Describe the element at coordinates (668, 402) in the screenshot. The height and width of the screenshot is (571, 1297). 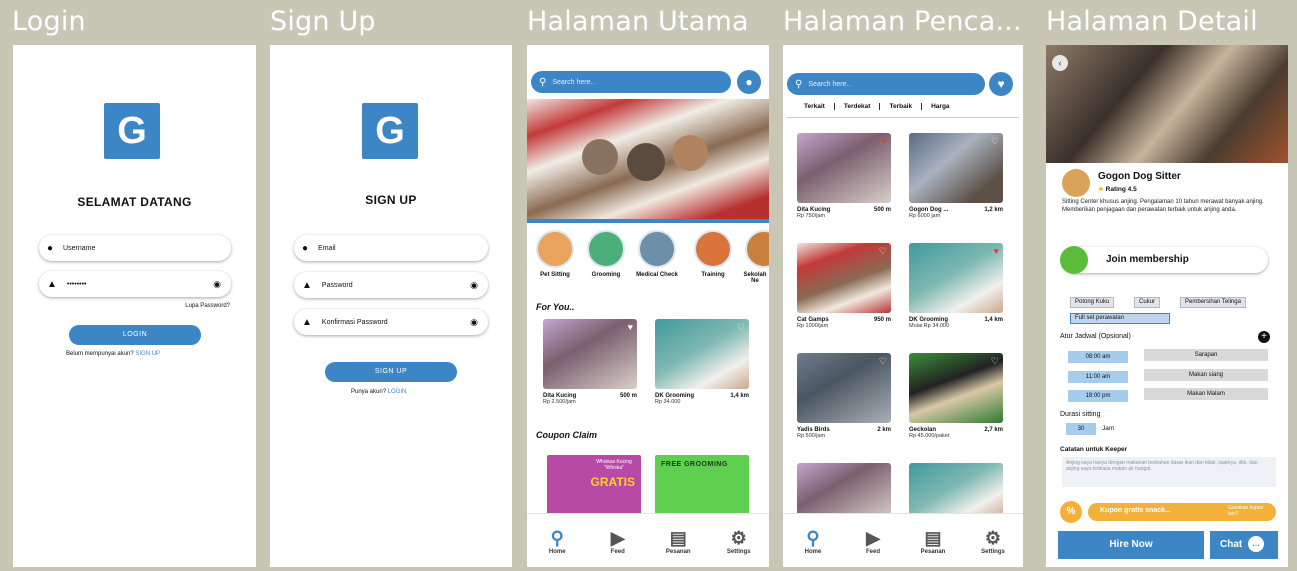
I see `card-price: Rp 34.000` at that location.